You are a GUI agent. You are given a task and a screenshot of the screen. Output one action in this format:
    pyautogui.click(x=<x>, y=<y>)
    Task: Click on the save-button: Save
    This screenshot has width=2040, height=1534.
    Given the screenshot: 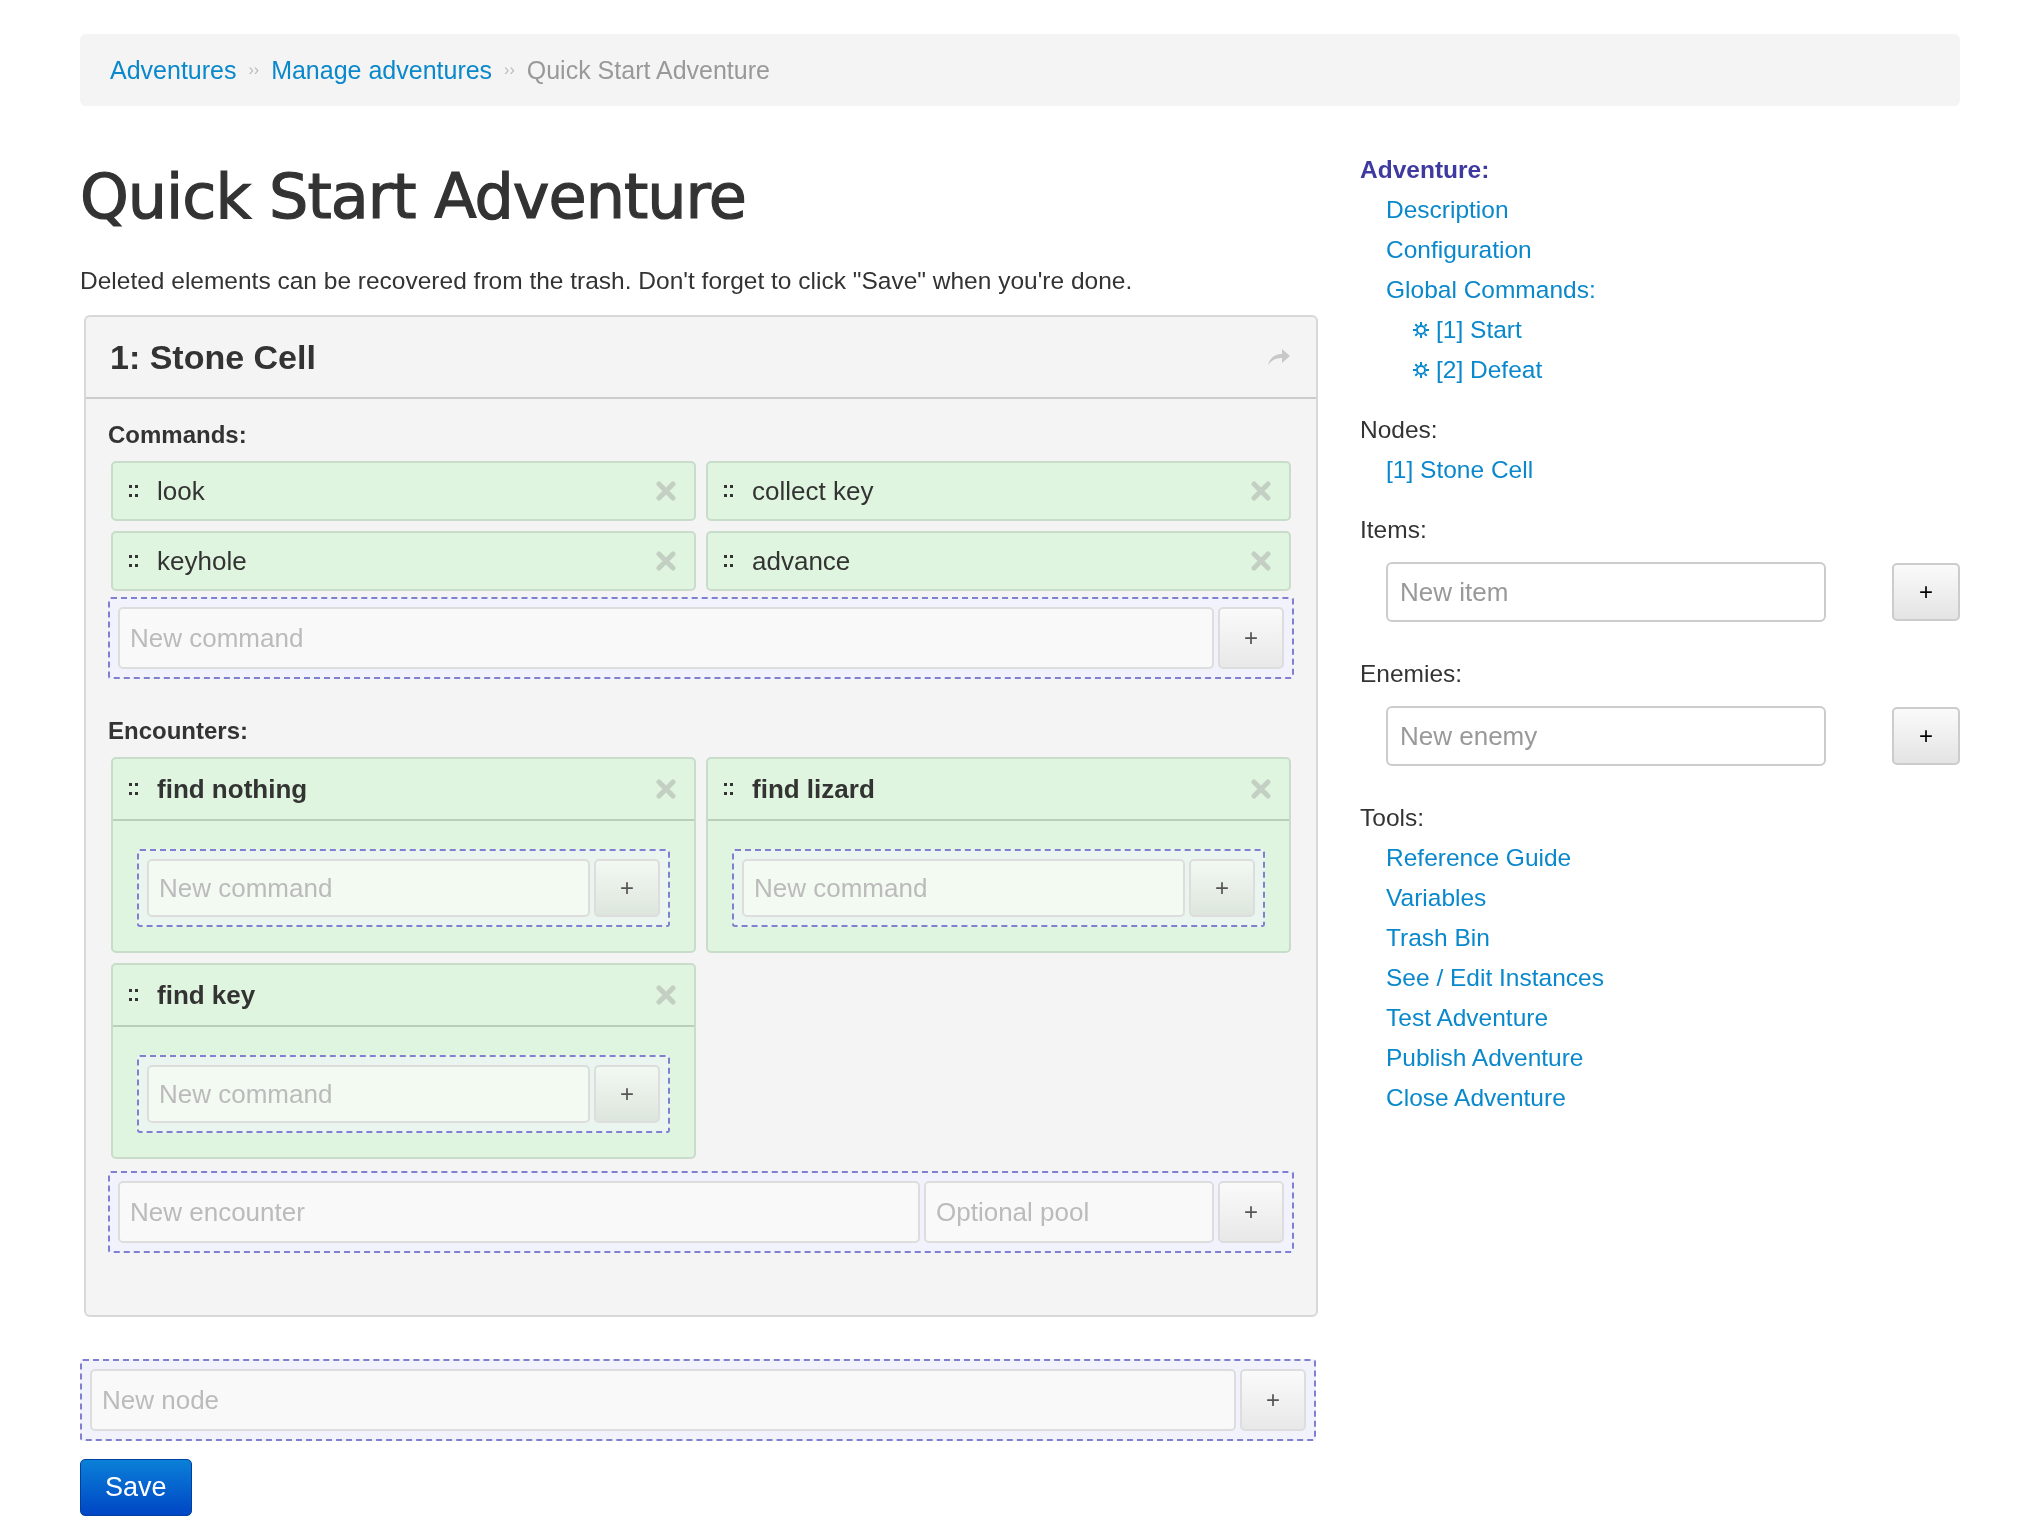 What is the action you would take?
    pyautogui.click(x=136, y=1487)
    